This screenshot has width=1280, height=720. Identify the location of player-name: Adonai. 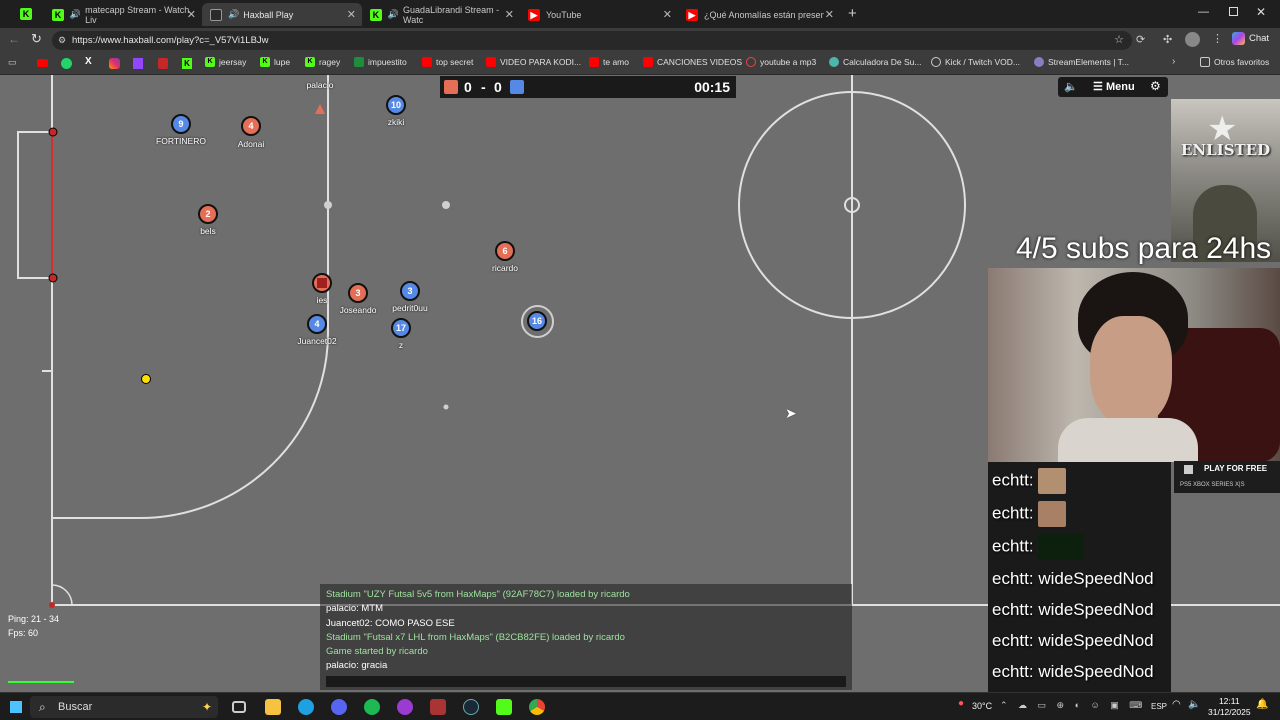
(251, 144).